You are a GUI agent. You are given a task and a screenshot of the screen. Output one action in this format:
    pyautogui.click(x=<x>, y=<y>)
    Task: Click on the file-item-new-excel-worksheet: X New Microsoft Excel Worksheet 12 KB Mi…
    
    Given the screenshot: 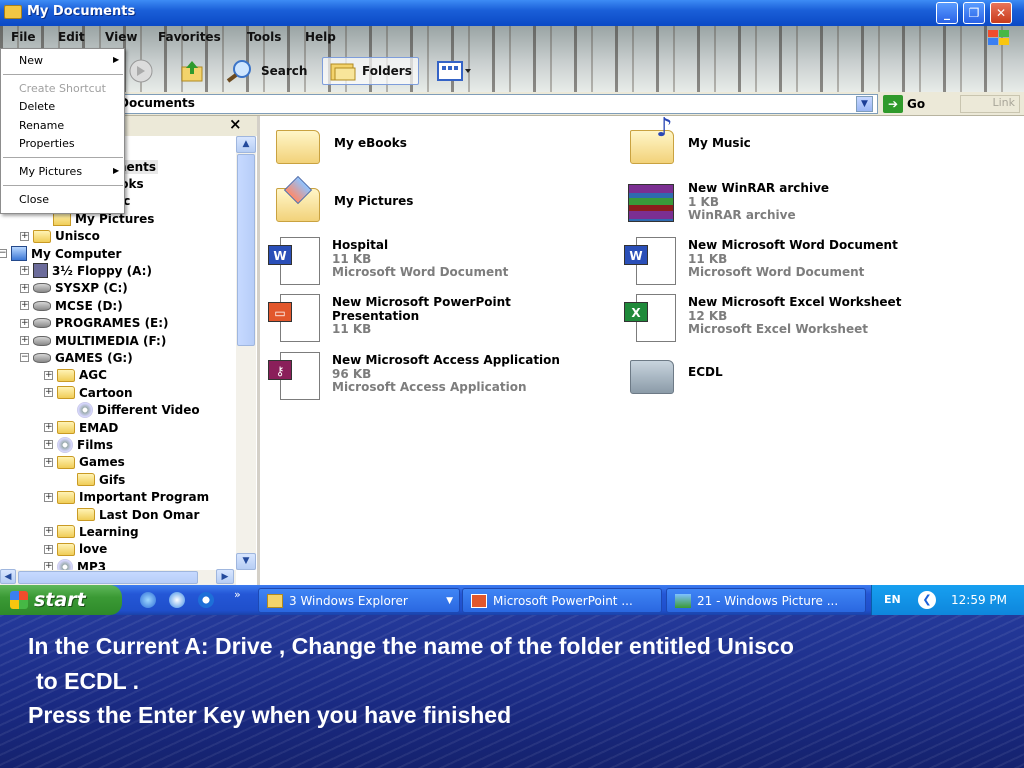 What is the action you would take?
    pyautogui.click(x=762, y=318)
    